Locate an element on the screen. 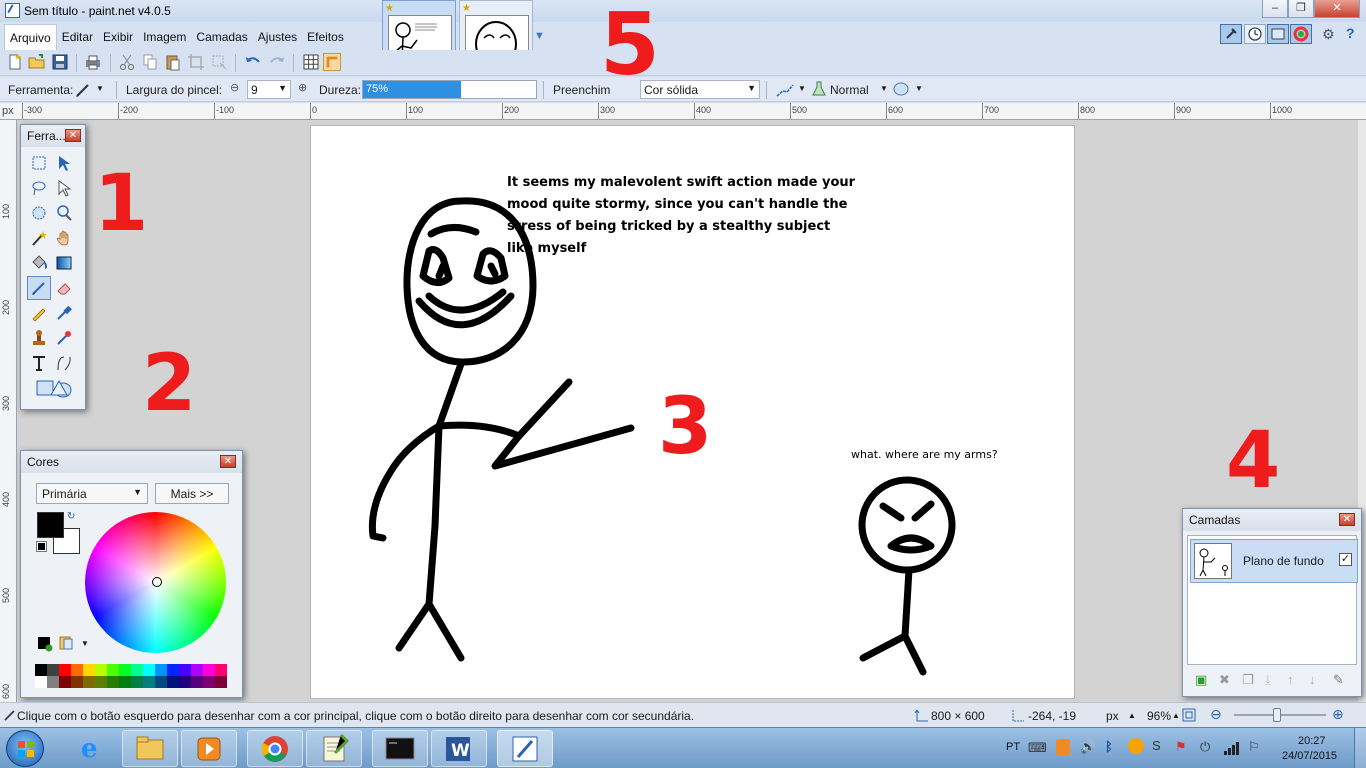 The image size is (1366, 768). colors-window-header: Cores ✕ is located at coordinates (131, 462).